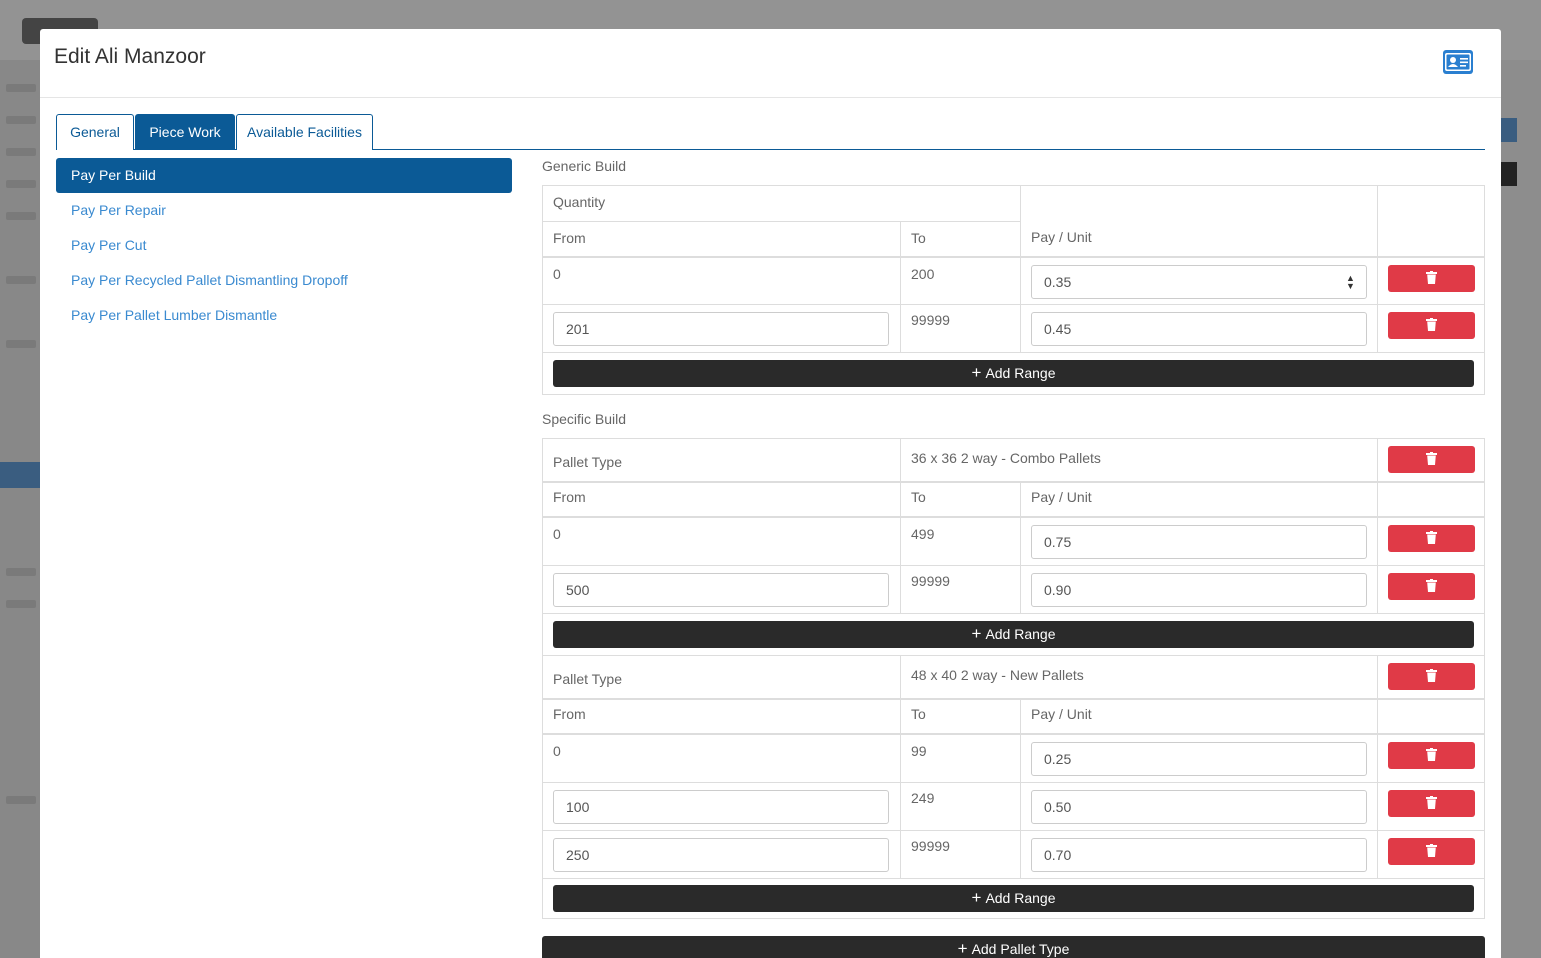  I want to click on pallet-type-value: 36 x 36 2 way - Combo Pallets, so click(1006, 458).